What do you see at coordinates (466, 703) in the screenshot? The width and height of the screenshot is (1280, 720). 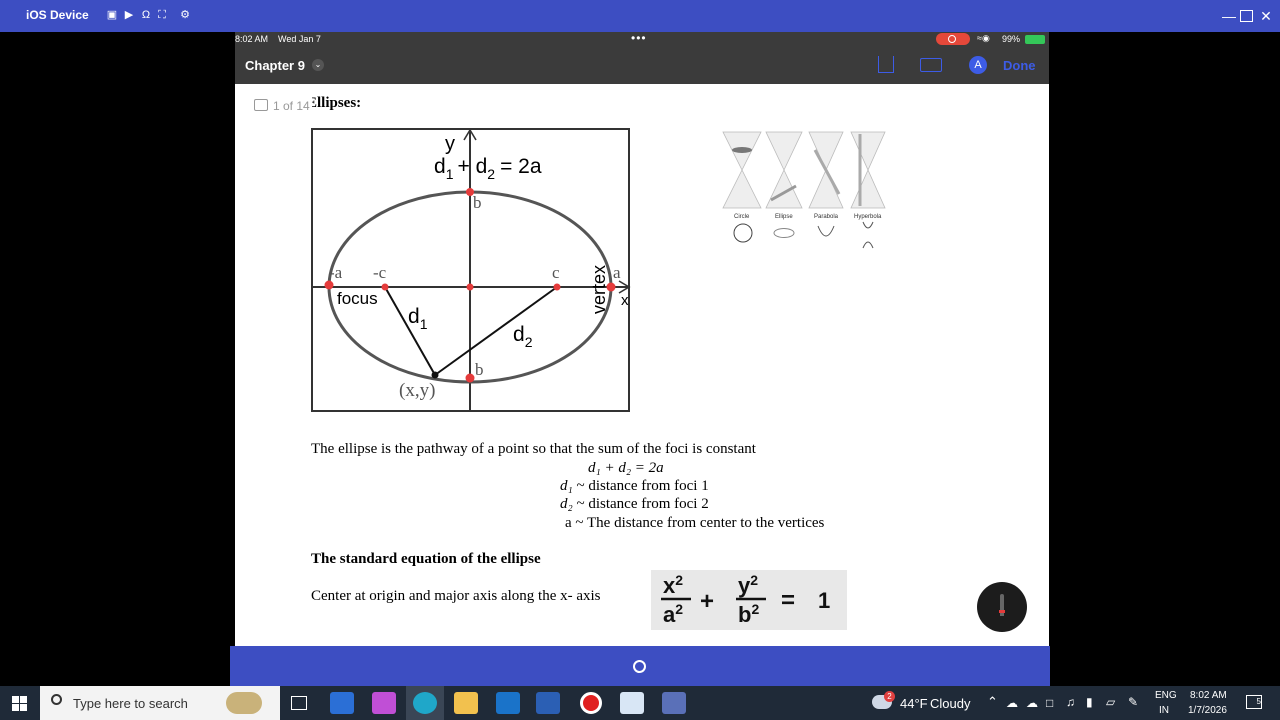 I see `file-explorer-icon` at bounding box center [466, 703].